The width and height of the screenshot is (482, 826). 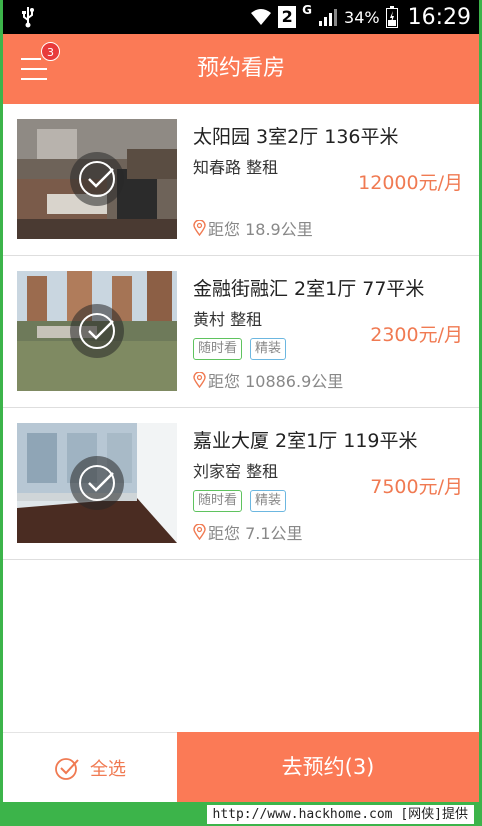 What do you see at coordinates (236, 471) in the screenshot?
I see `listing-subtitle: 刘家窑 整租` at bounding box center [236, 471].